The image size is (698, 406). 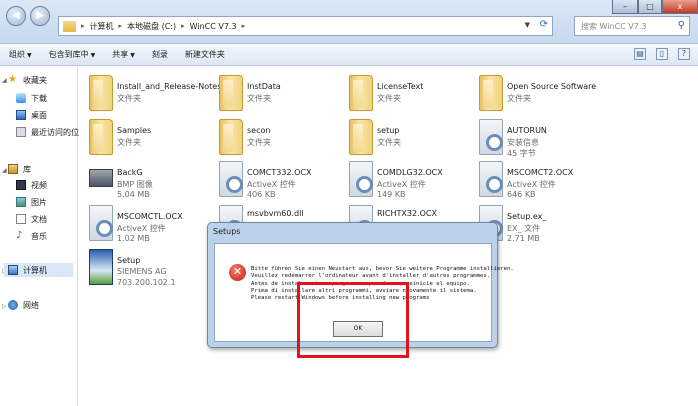 What do you see at coordinates (133, 238) in the screenshot?
I see `file-size: 1.02 MB` at bounding box center [133, 238].